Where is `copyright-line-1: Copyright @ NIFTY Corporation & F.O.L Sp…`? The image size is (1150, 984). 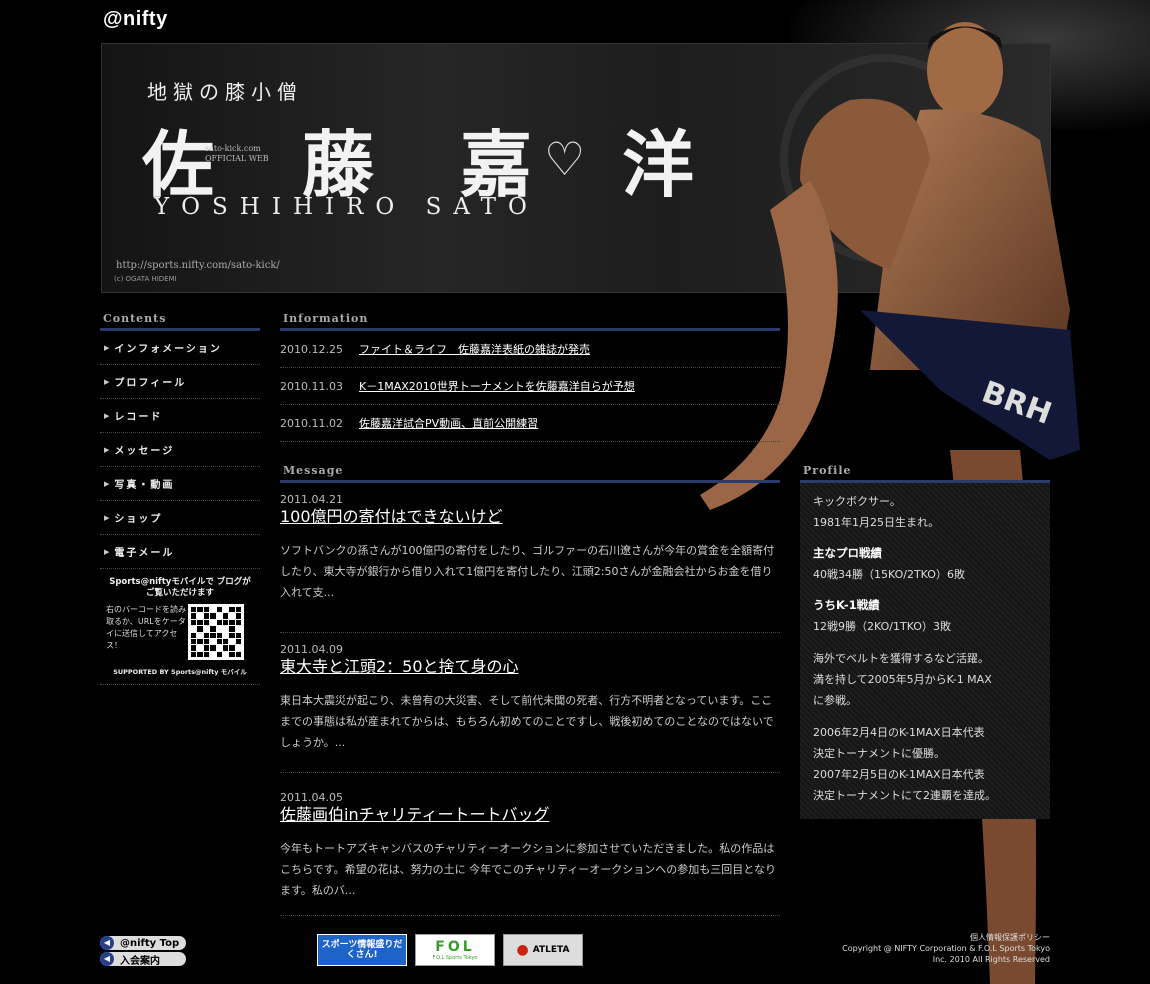 copyright-line-1: Copyright @ NIFTY Corporation & F.O.L Sp… is located at coordinates (946, 948).